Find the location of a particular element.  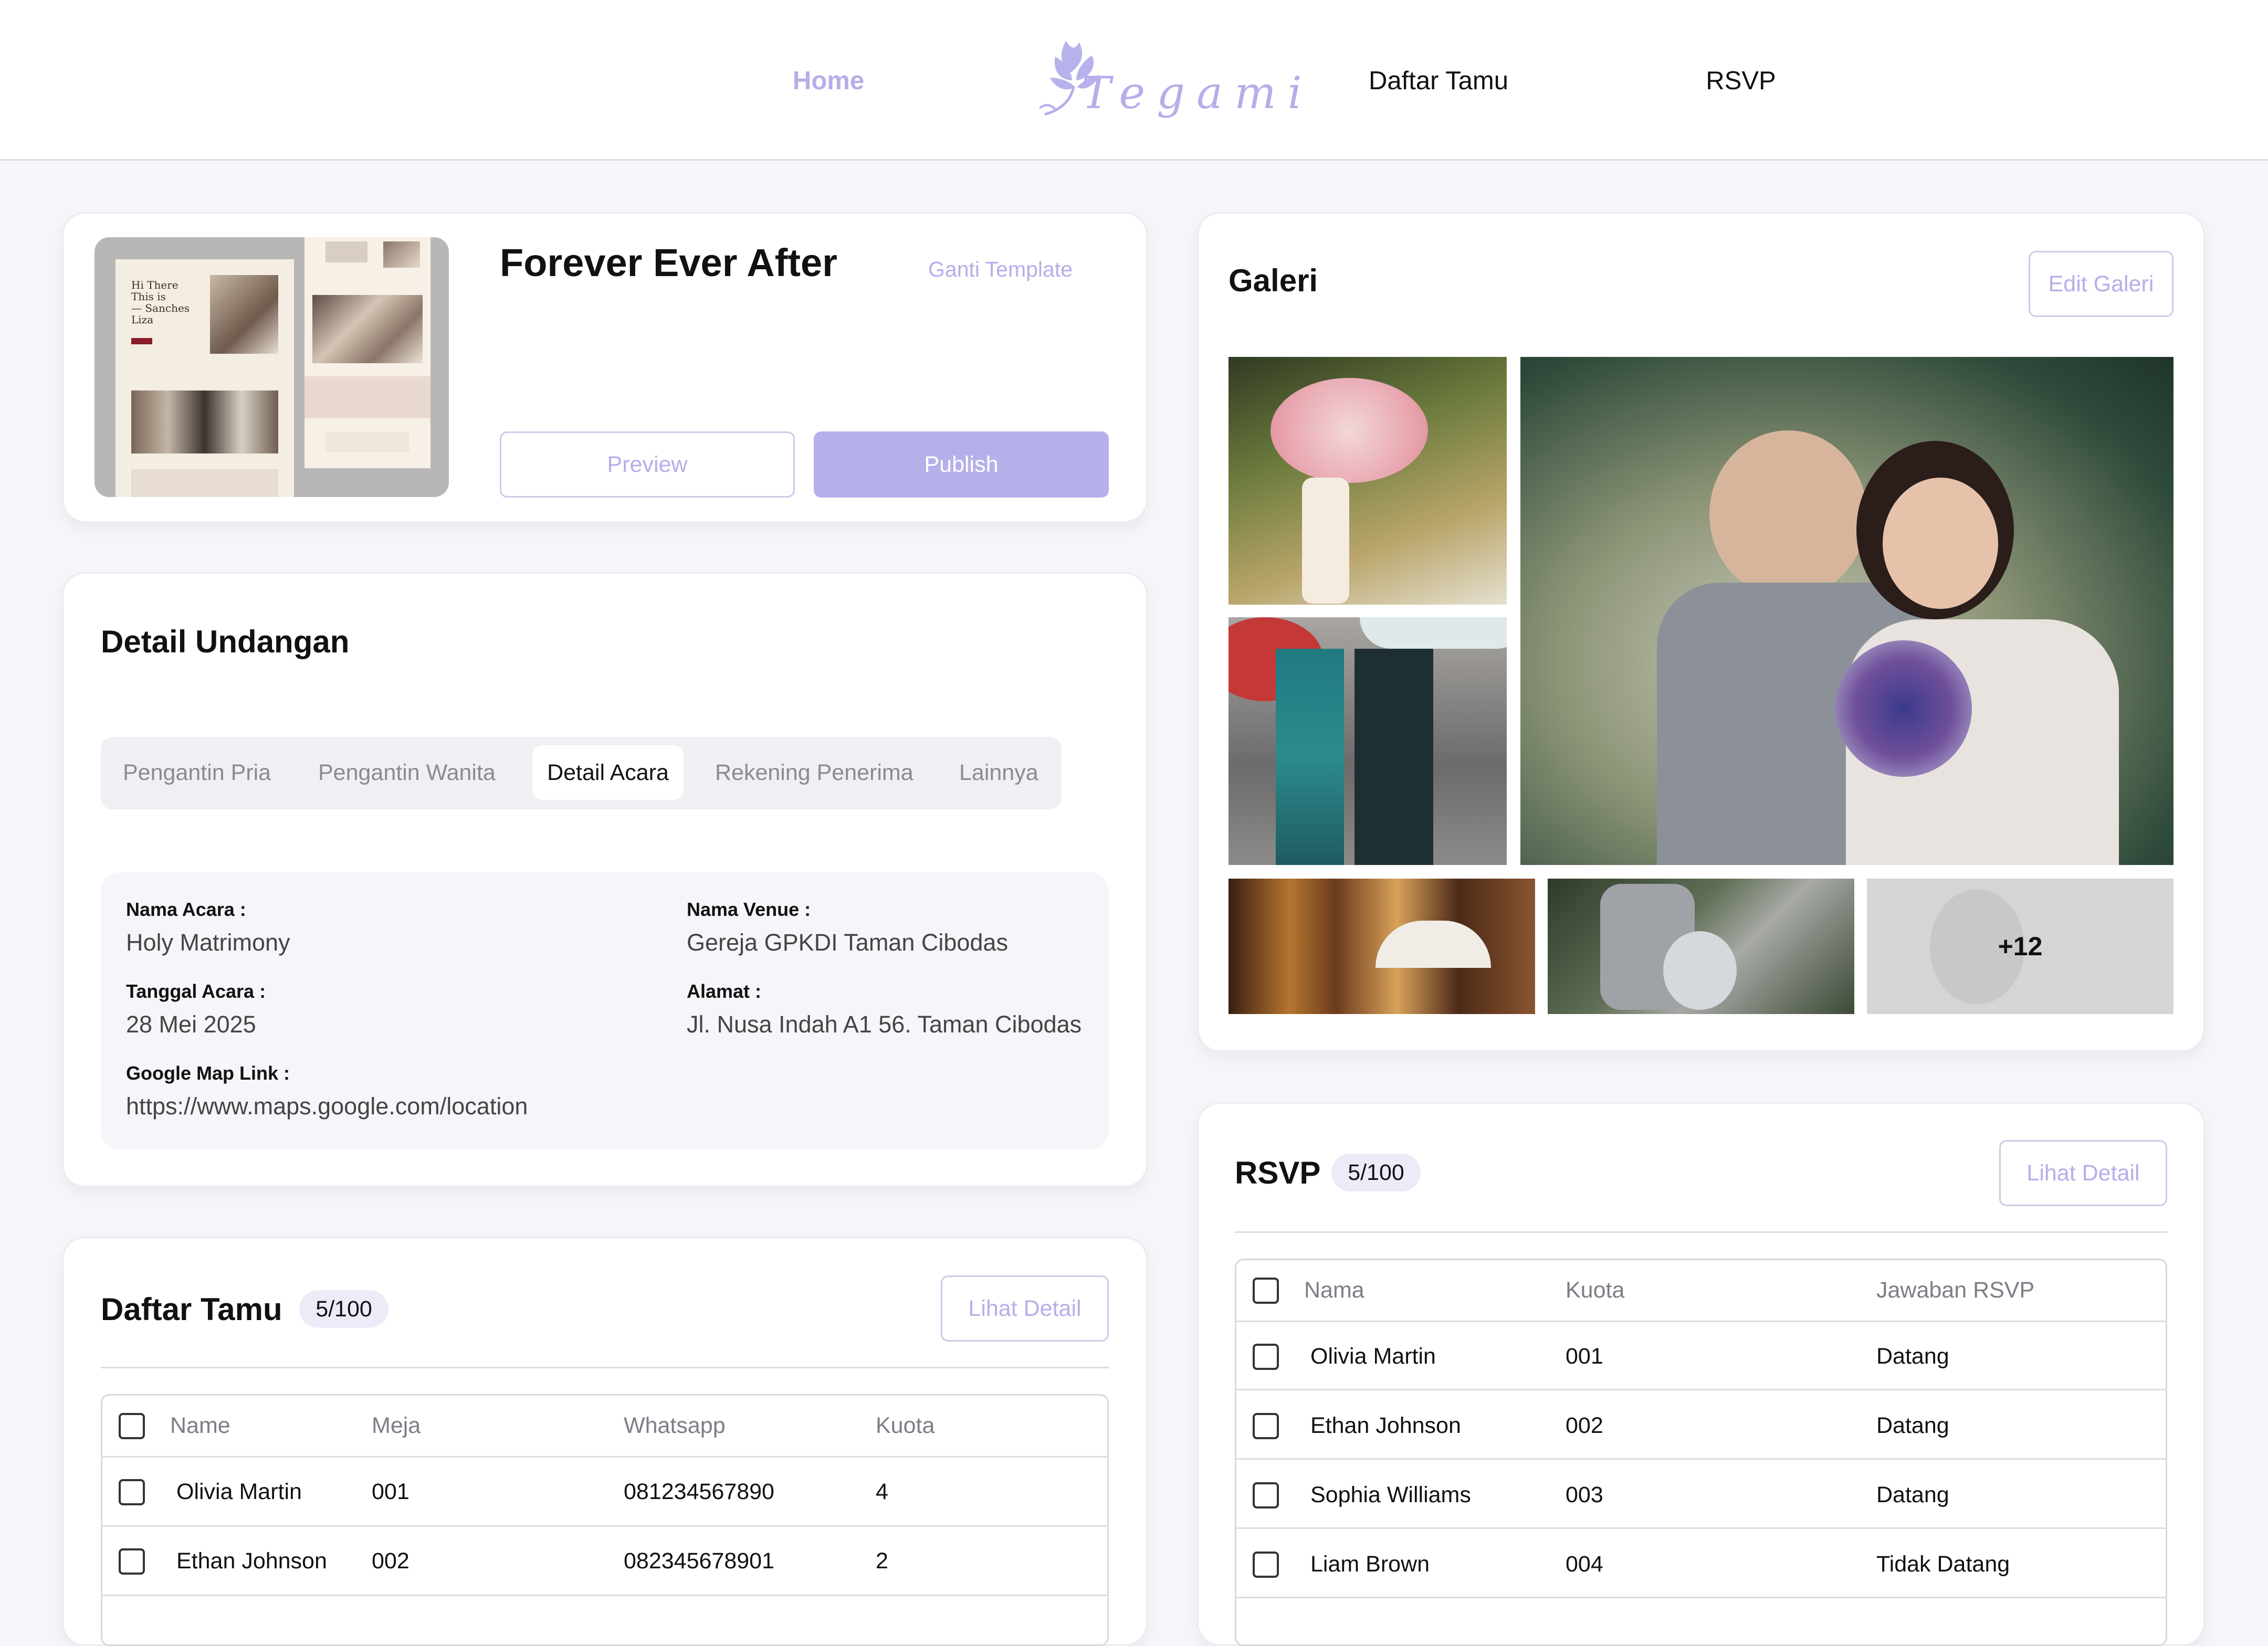

template-preview-thumbnail: Hi There This is — Sanches Liza is located at coordinates (271, 367).